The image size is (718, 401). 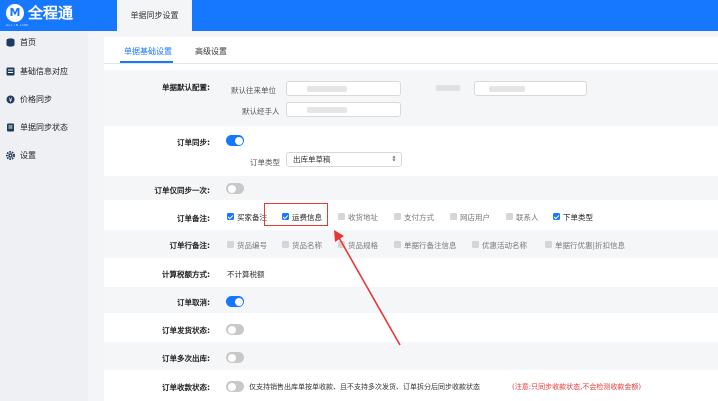 I want to click on price-icon: ¥, so click(x=10, y=99).